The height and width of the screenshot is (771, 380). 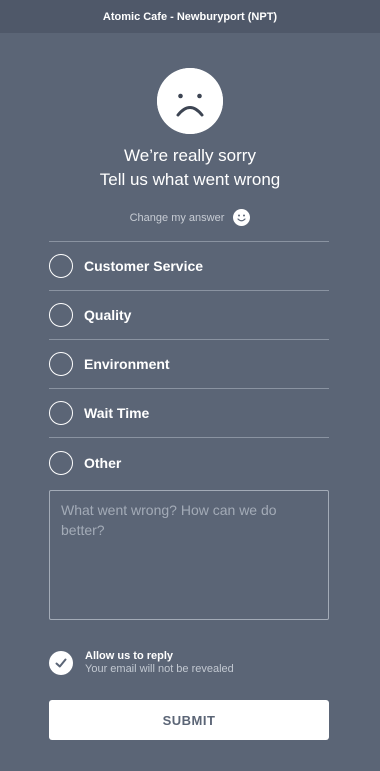 I want to click on option-label: Wait Time, so click(x=117, y=413).